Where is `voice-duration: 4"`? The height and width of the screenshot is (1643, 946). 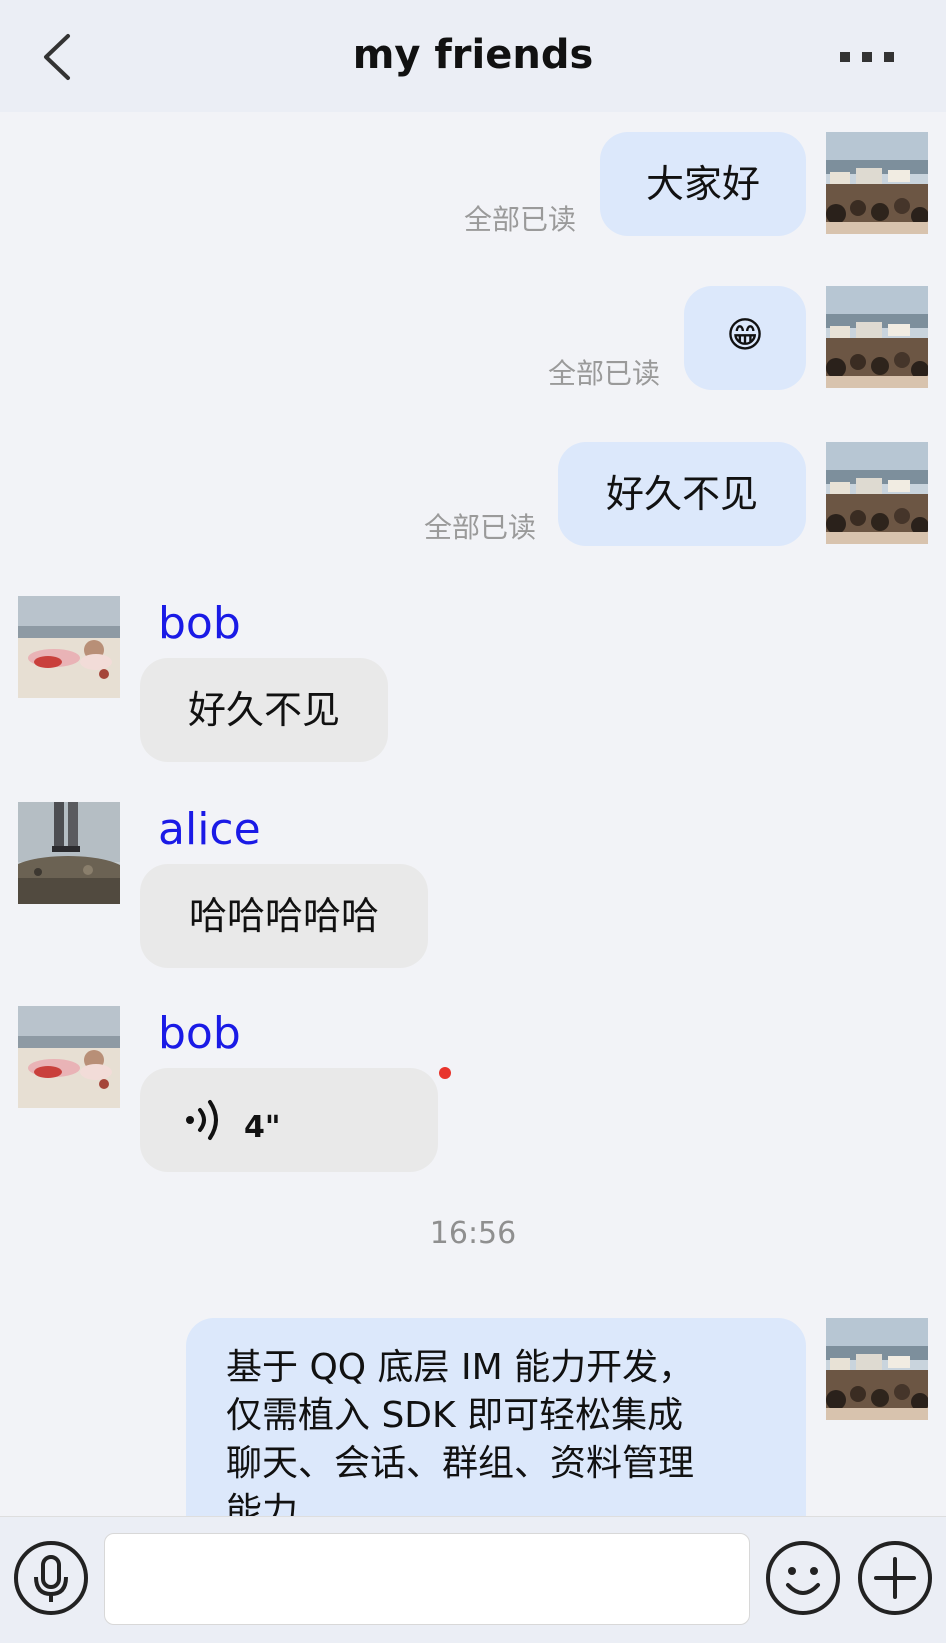
voice-duration: 4" is located at coordinates (262, 1127).